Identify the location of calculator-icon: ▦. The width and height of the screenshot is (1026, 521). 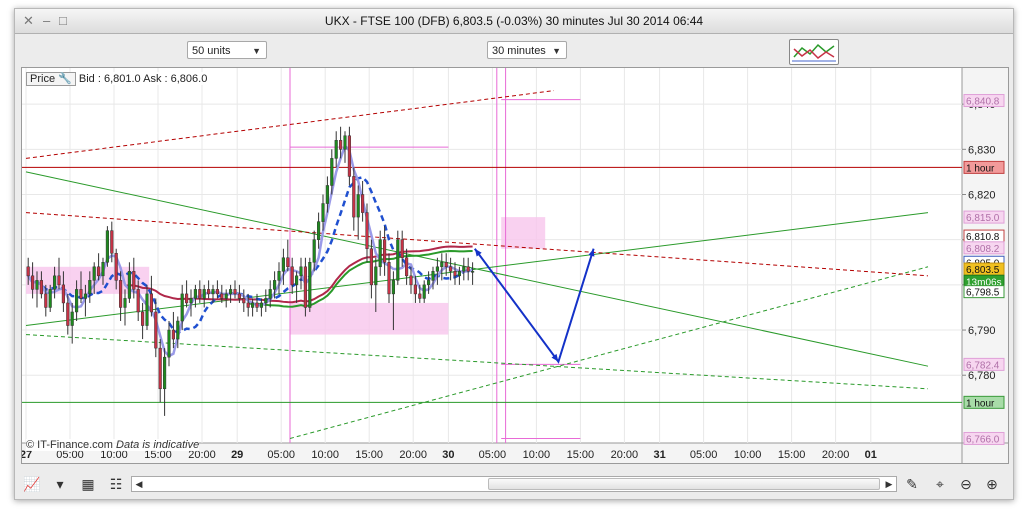
(88, 484).